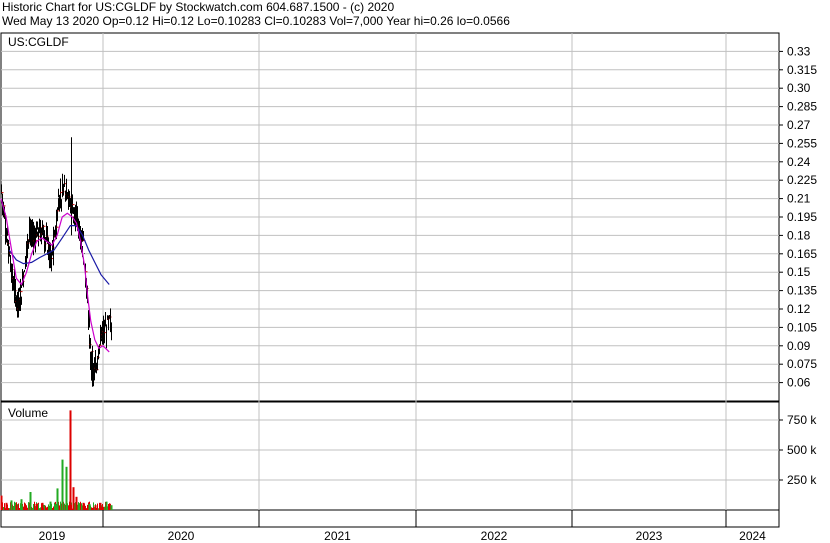  Describe the element at coordinates (802, 180) in the screenshot. I see `price-tick-label: 0.225` at that location.